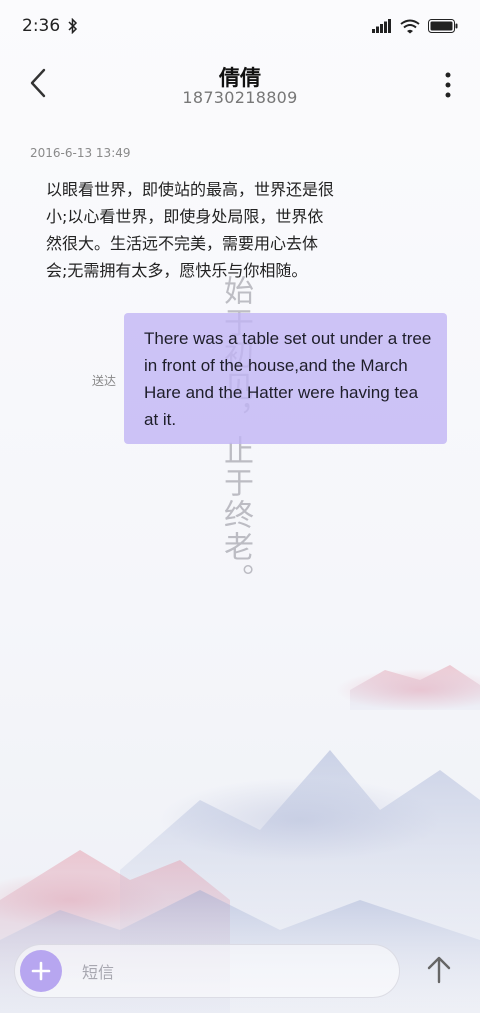 The image size is (480, 1013). Describe the element at coordinates (240, 97) in the screenshot. I see `contact-phone: 18730218809` at that location.